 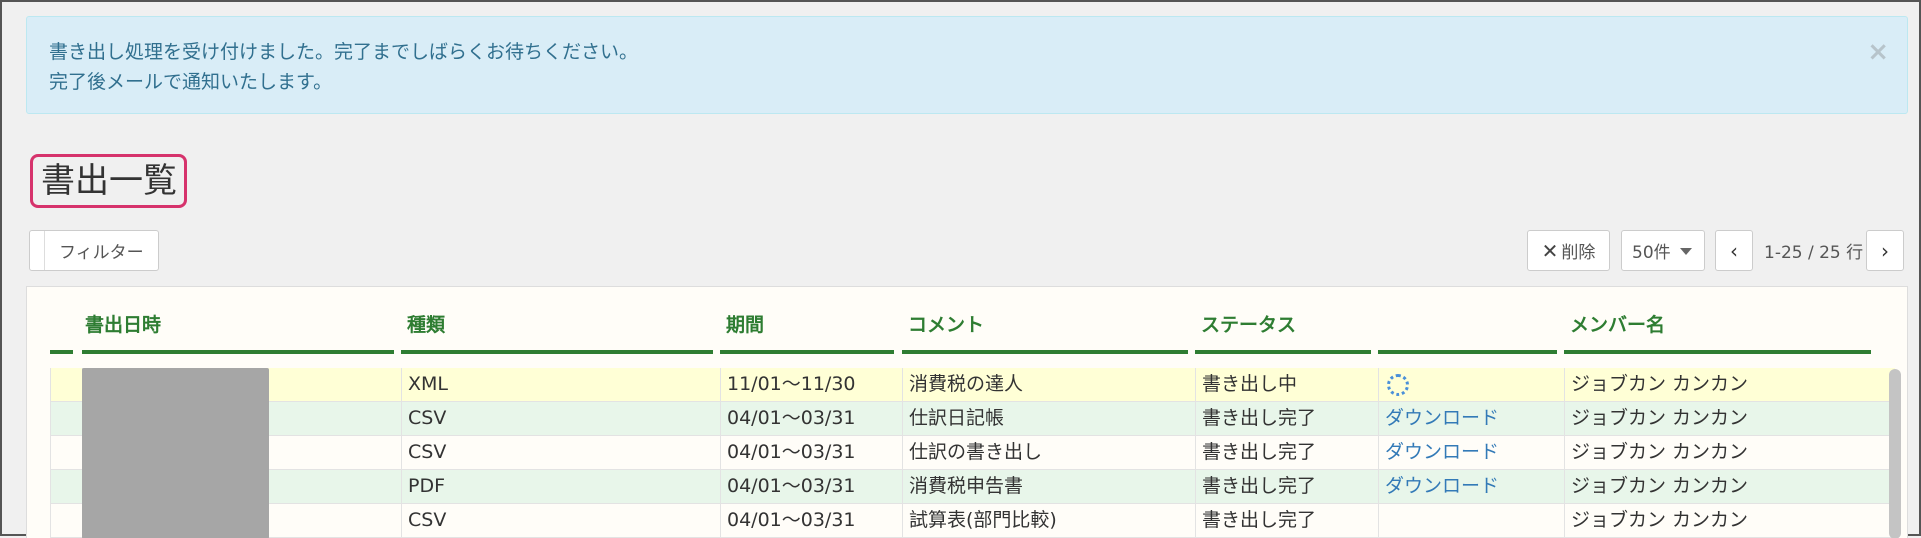 I want to click on row-type-text: PDF, so click(x=427, y=486).